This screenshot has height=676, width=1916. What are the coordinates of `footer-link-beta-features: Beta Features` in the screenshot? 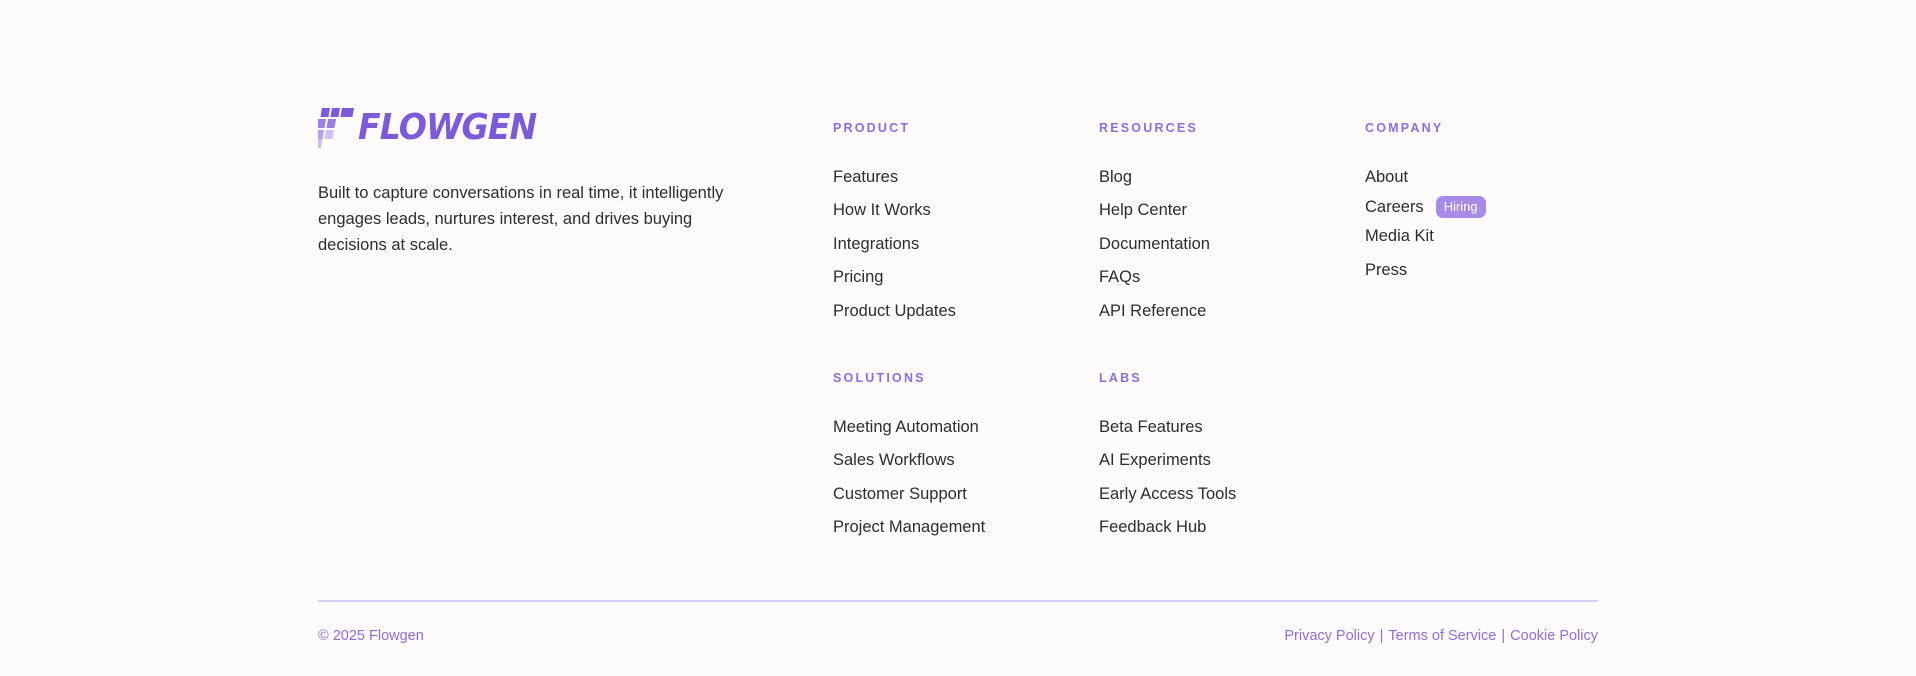 It's located at (1151, 427).